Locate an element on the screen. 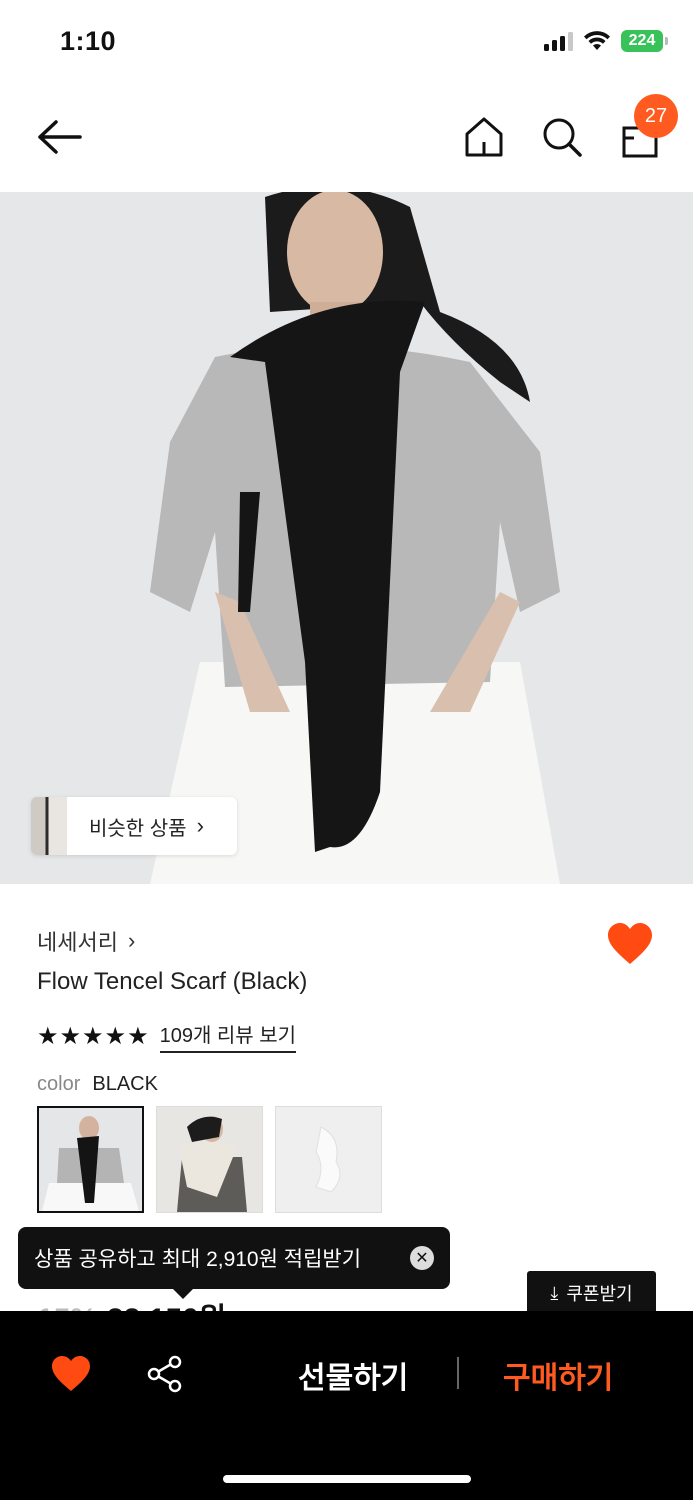 The image size is (693, 1500). coupon-button: ⤓ 쿠폰받기 is located at coordinates (591, 1293).